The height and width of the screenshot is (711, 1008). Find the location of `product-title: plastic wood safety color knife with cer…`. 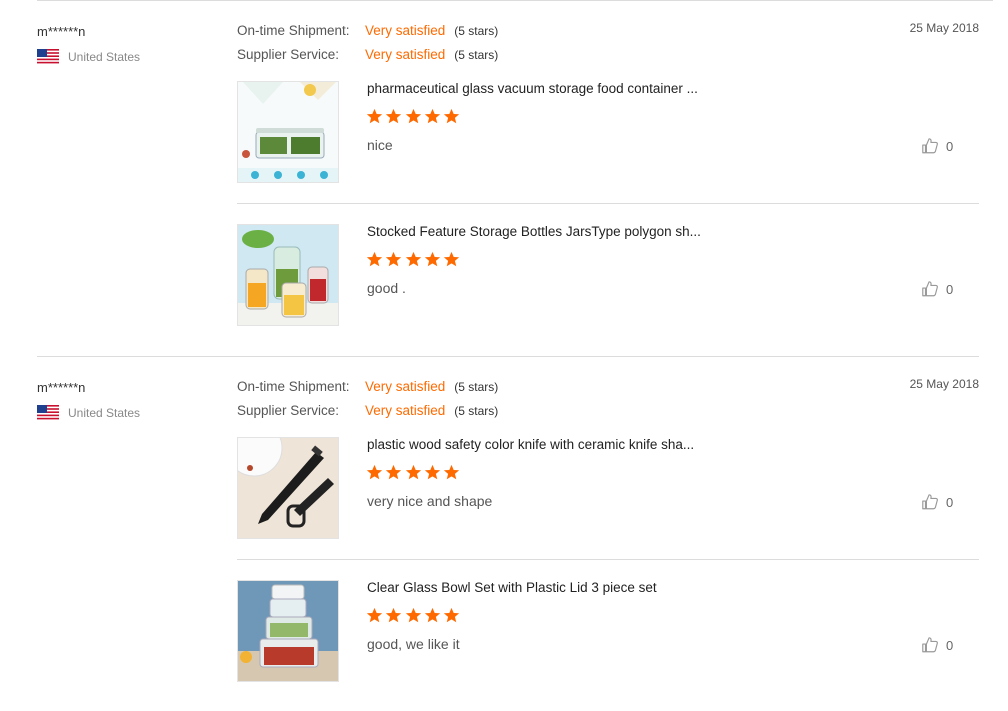

product-title: plastic wood safety color knife with cer… is located at coordinates (530, 444).